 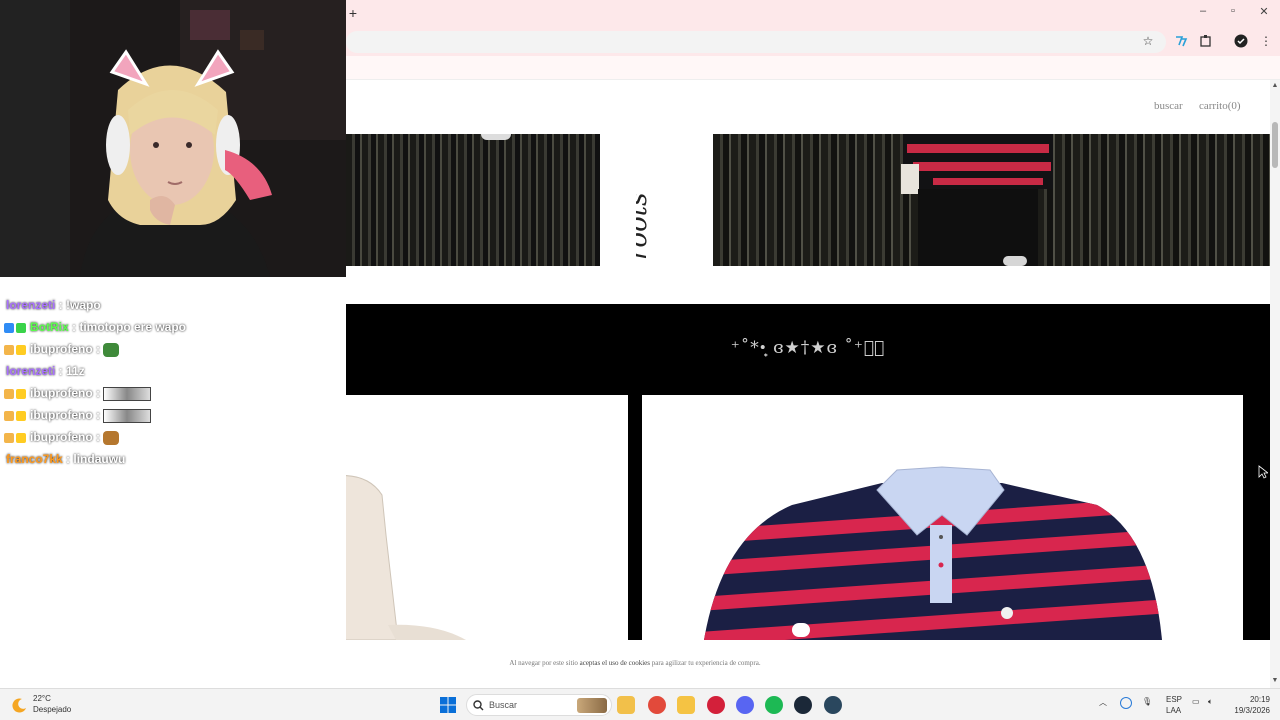 What do you see at coordinates (626, 705) in the screenshot?
I see `file-explorer-icon` at bounding box center [626, 705].